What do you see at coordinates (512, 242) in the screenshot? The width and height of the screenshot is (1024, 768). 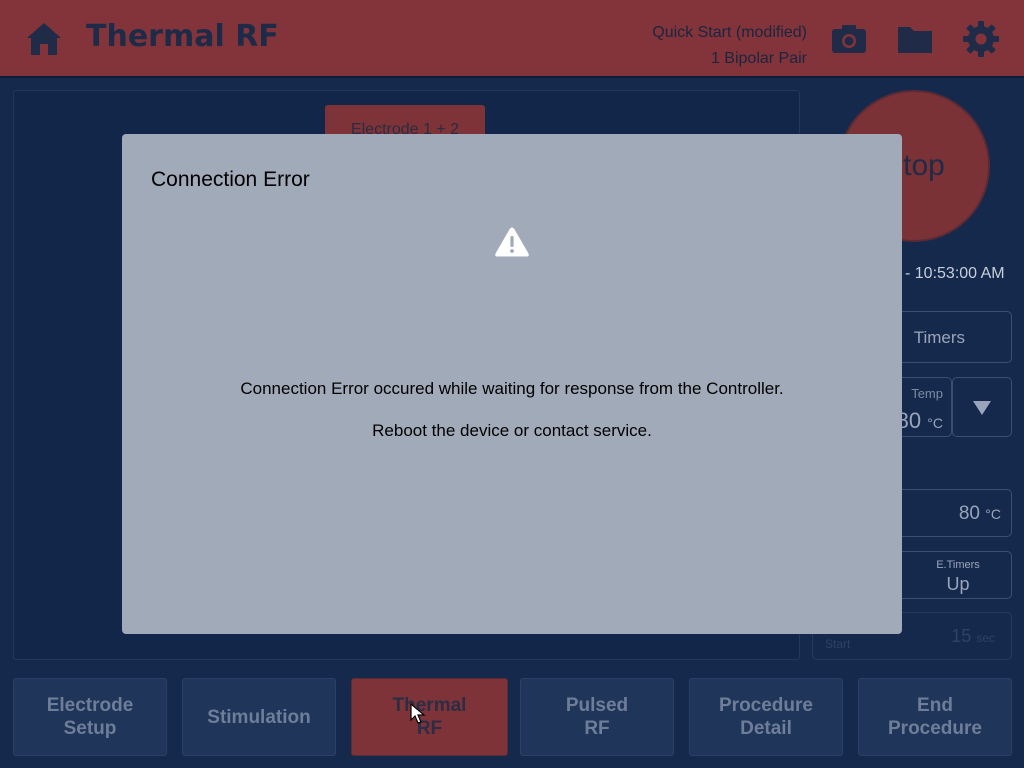 I see `warning-icon` at bounding box center [512, 242].